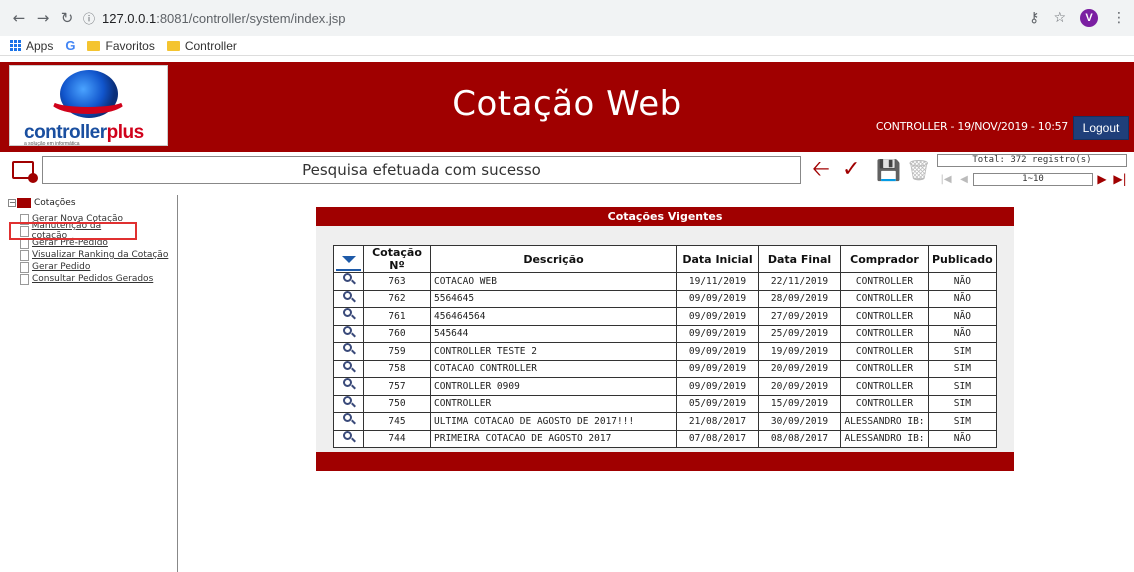  I want to click on cell-data-final: 22/11/2019, so click(799, 281).